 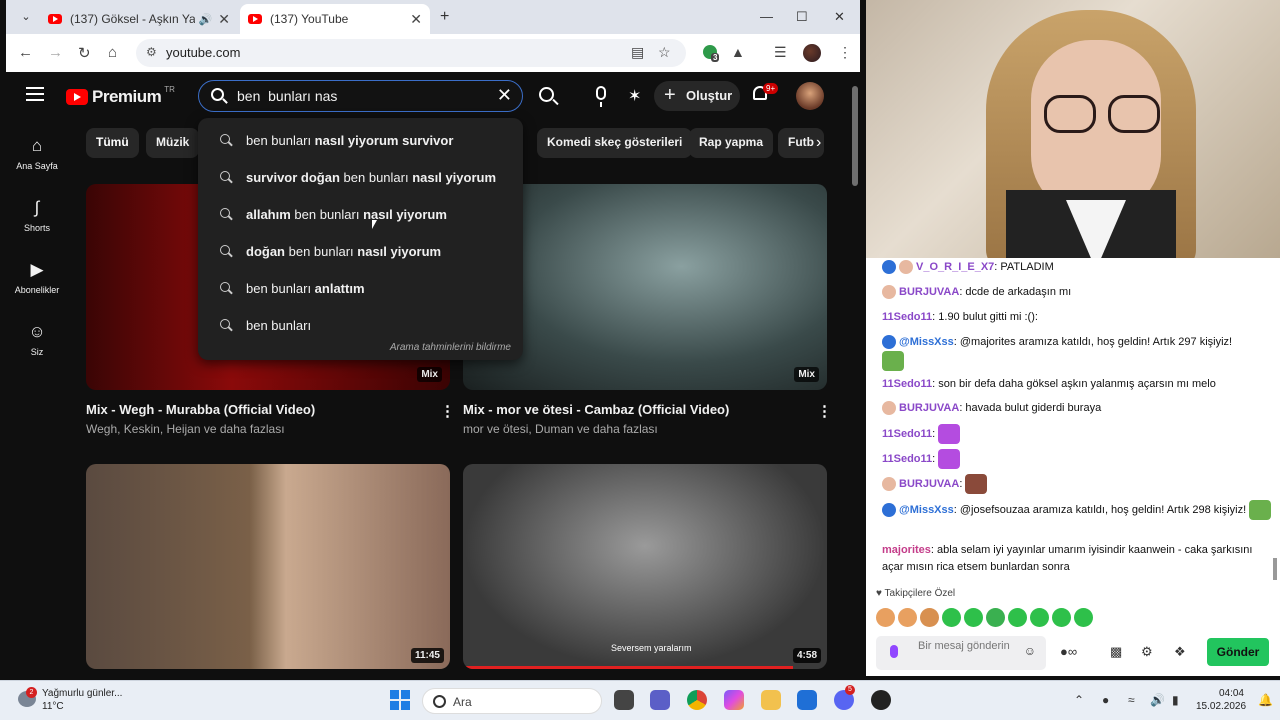 What do you see at coordinates (139, 19) in the screenshot?
I see `browser-tab-goksel: (137) Göksel - Aşkın Yalanmış 🔊 ✕` at bounding box center [139, 19].